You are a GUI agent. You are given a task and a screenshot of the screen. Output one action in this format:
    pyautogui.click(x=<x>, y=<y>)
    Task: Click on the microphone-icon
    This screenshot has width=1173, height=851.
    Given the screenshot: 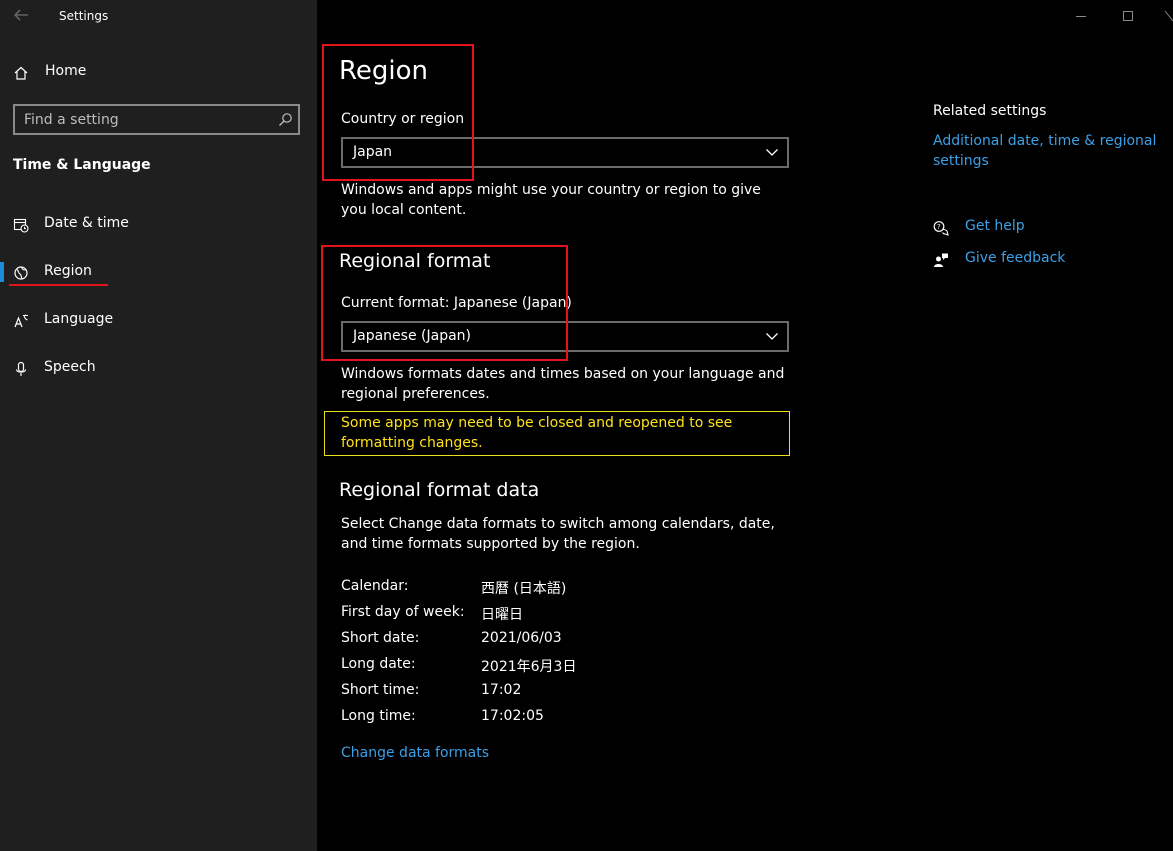 What is the action you would take?
    pyautogui.click(x=21, y=368)
    